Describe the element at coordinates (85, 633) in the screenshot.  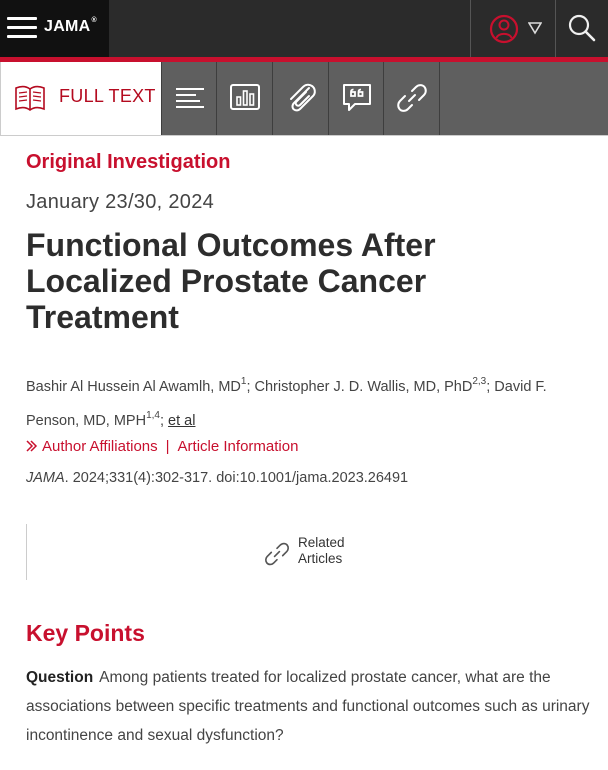
I see `key-points-heading: Key Points` at that location.